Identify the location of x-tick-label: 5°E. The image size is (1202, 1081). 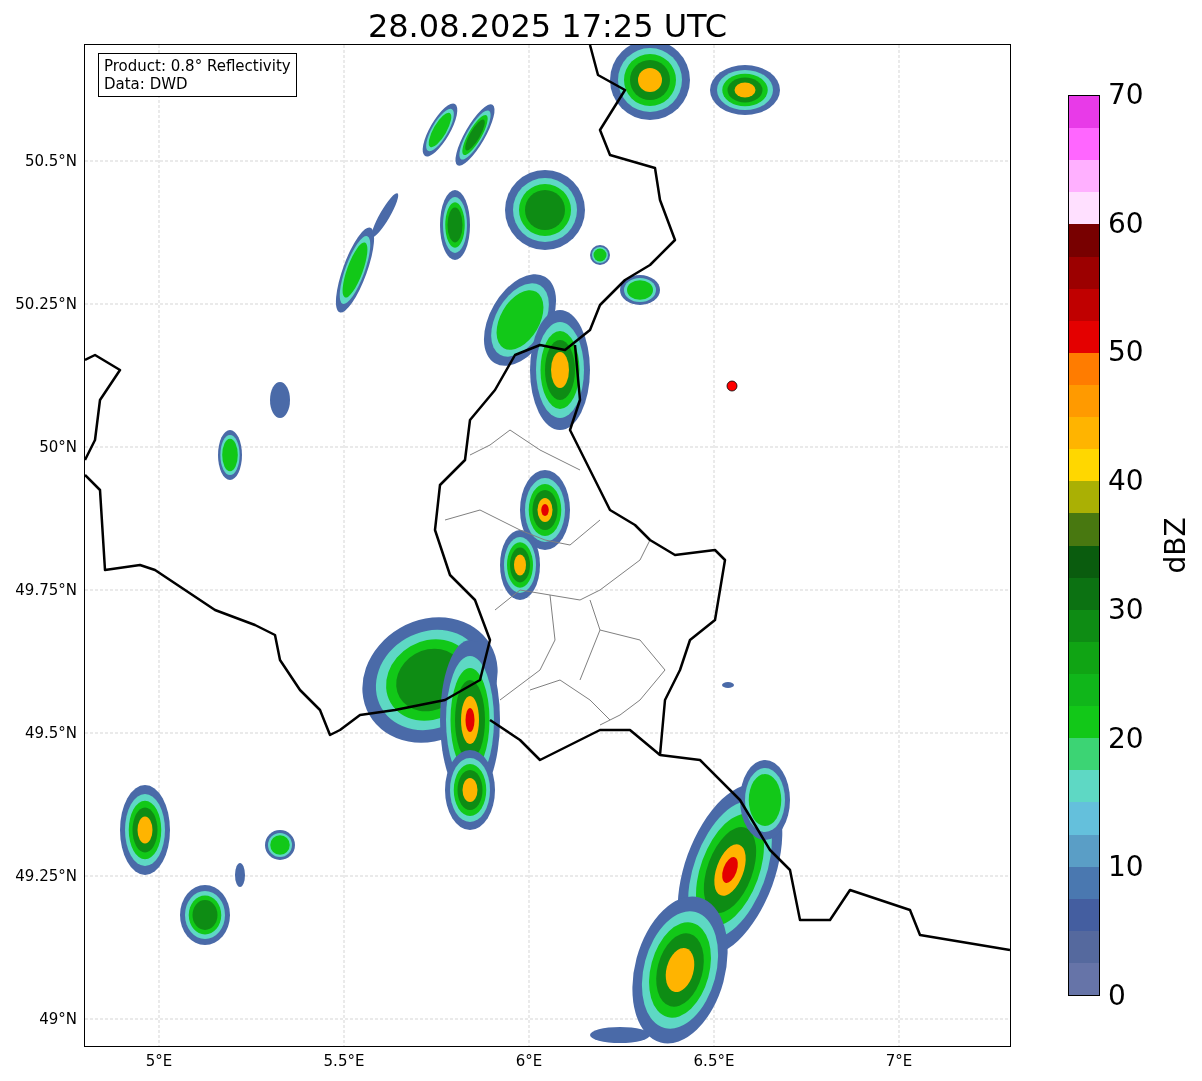
(159, 1061).